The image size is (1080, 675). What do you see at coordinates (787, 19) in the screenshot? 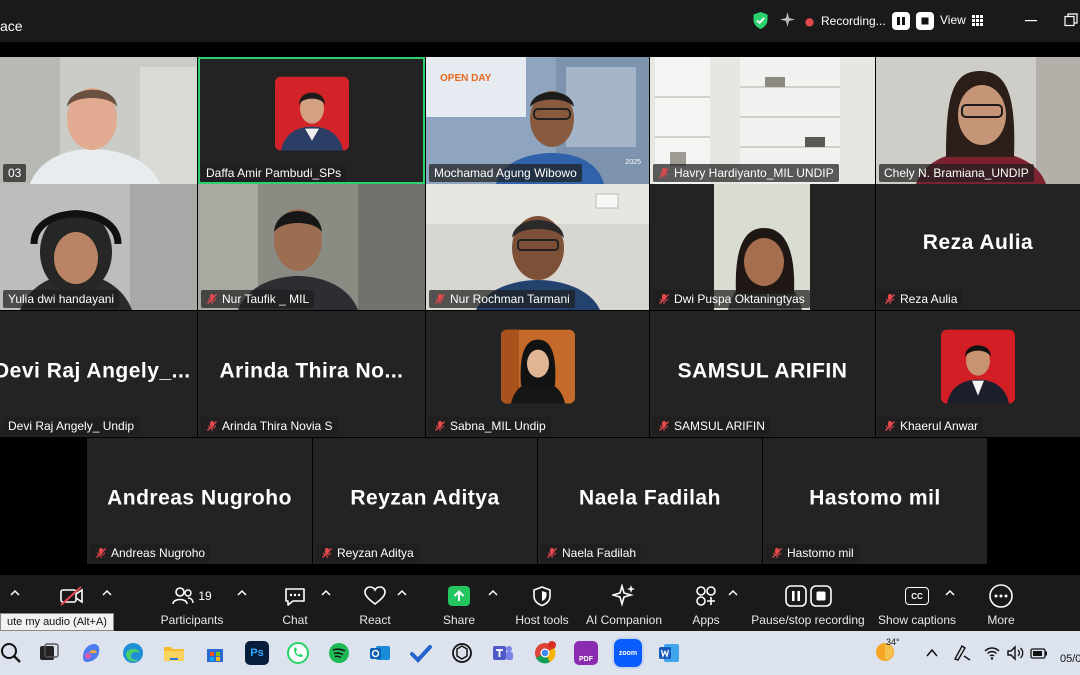
I see `ai-sparkle-icon` at bounding box center [787, 19].